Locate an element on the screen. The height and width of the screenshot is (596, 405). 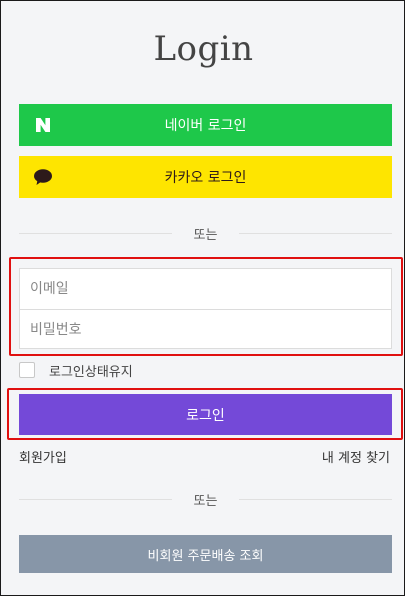
keep-login-option: 로그인상태유지 is located at coordinates (76, 370).